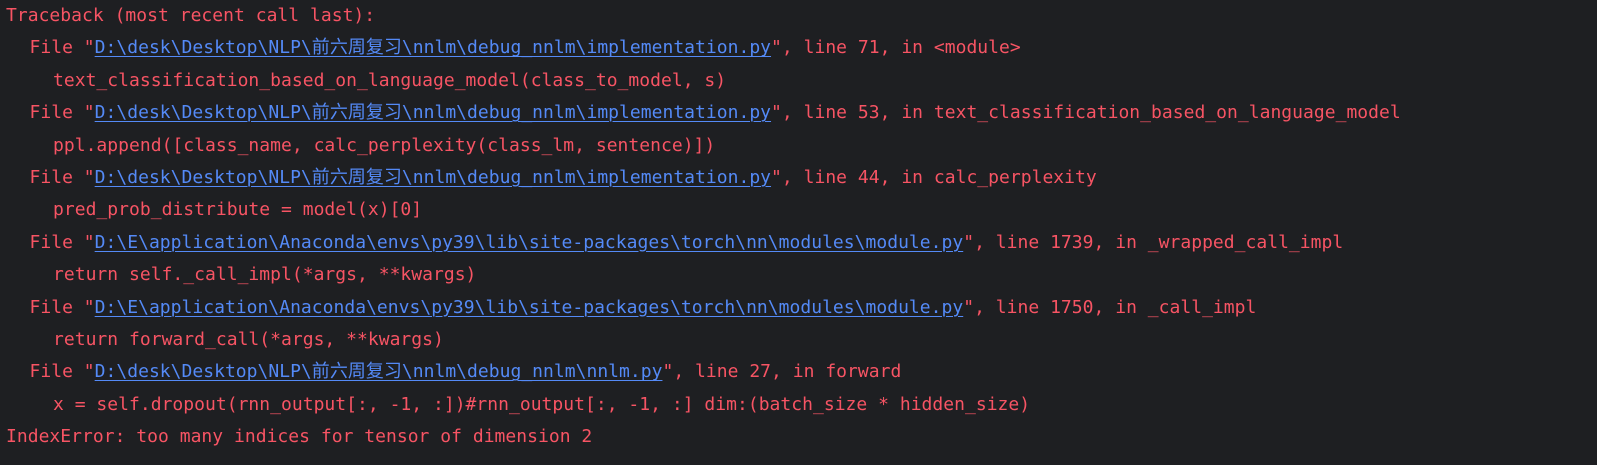  What do you see at coordinates (248, 339) in the screenshot?
I see `frame-code-line: return forward_call(*args, **kwargs)` at bounding box center [248, 339].